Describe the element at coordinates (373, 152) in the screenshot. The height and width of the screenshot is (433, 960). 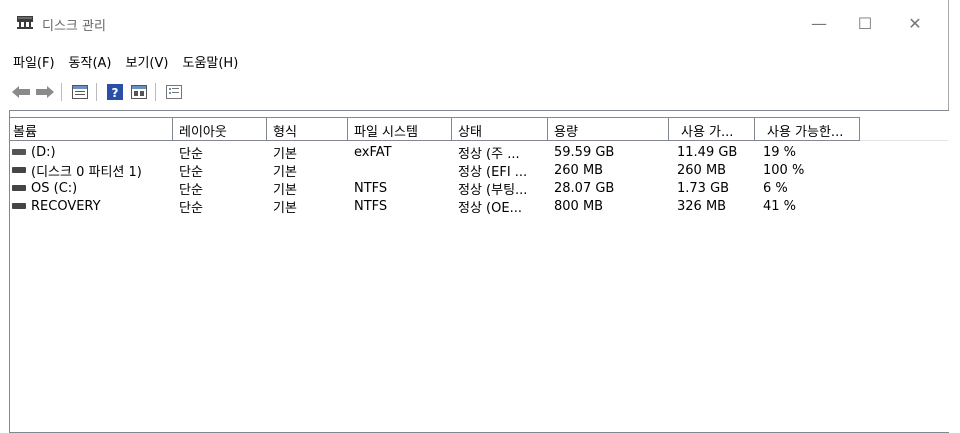
I see `file-system-cell: exFAT` at that location.